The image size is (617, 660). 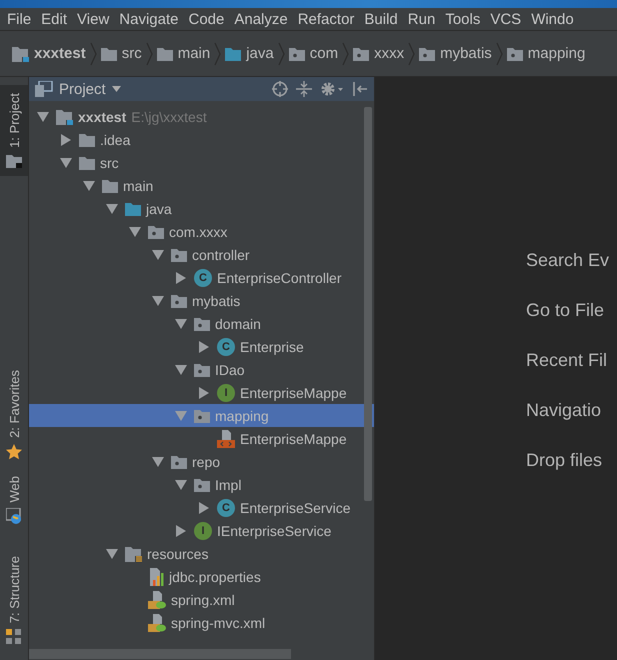 What do you see at coordinates (14, 130) in the screenshot?
I see `tool-window-tab: 1: Project` at bounding box center [14, 130].